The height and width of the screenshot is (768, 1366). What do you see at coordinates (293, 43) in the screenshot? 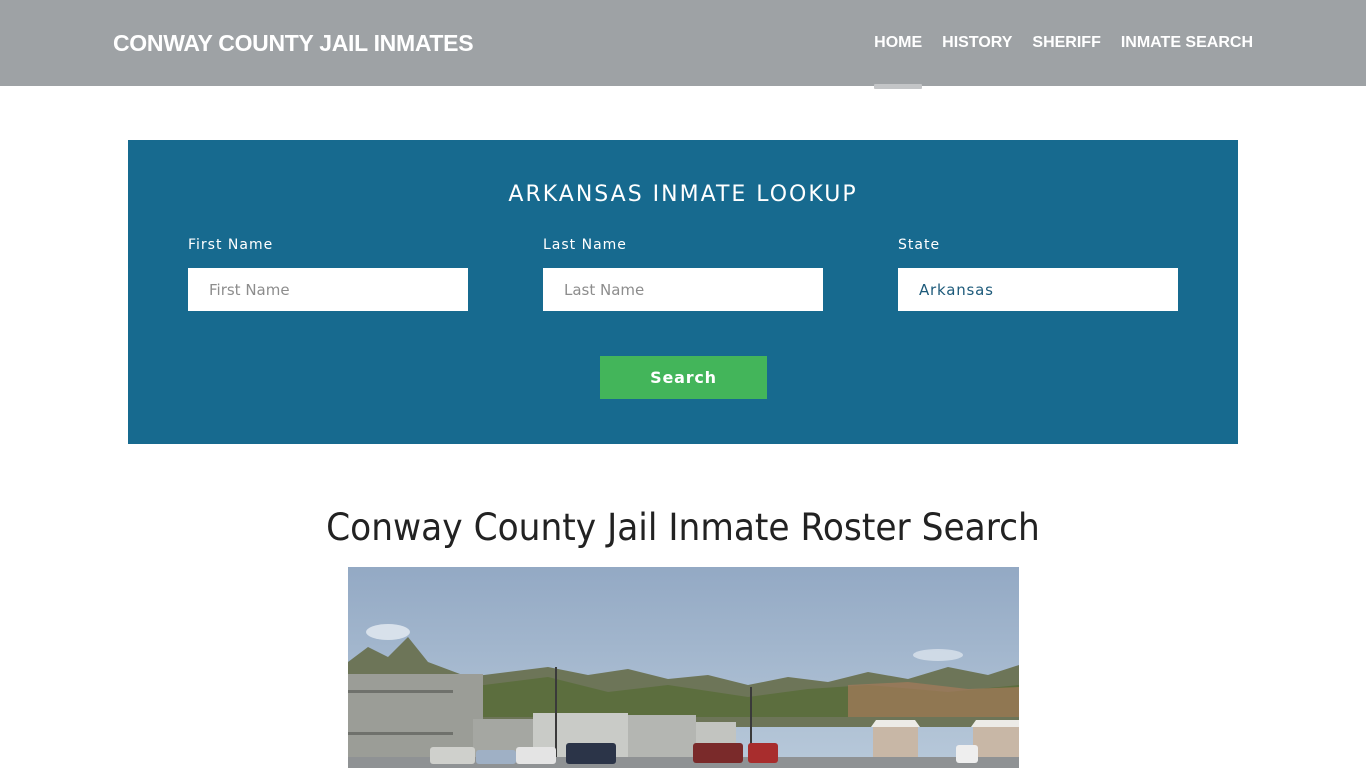
I see `brand-logo-link: CONWAY COUNTY JAIL INMATES` at bounding box center [293, 43].